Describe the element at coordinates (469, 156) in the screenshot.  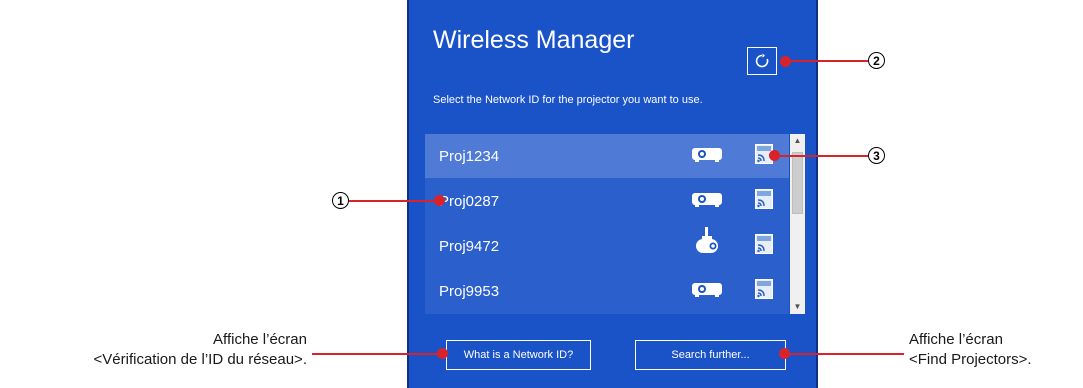
I see `projector-name: Proj1234` at that location.